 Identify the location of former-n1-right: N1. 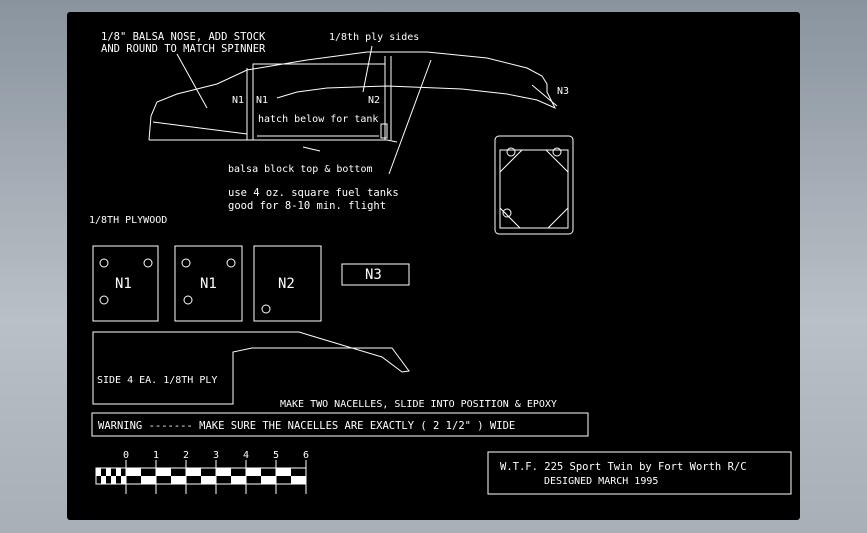
(208, 283).